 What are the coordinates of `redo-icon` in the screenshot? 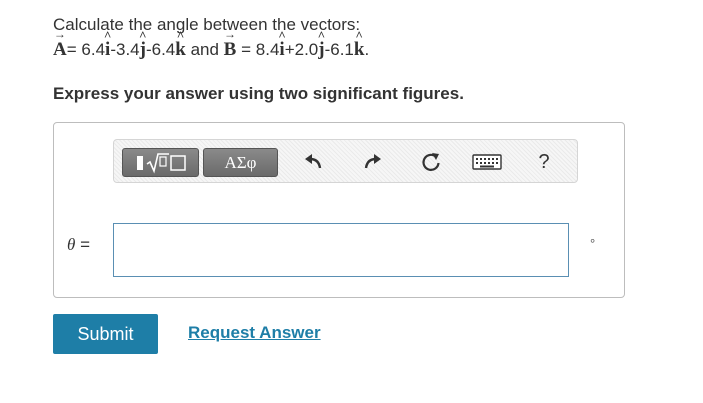 It's located at (372, 161).